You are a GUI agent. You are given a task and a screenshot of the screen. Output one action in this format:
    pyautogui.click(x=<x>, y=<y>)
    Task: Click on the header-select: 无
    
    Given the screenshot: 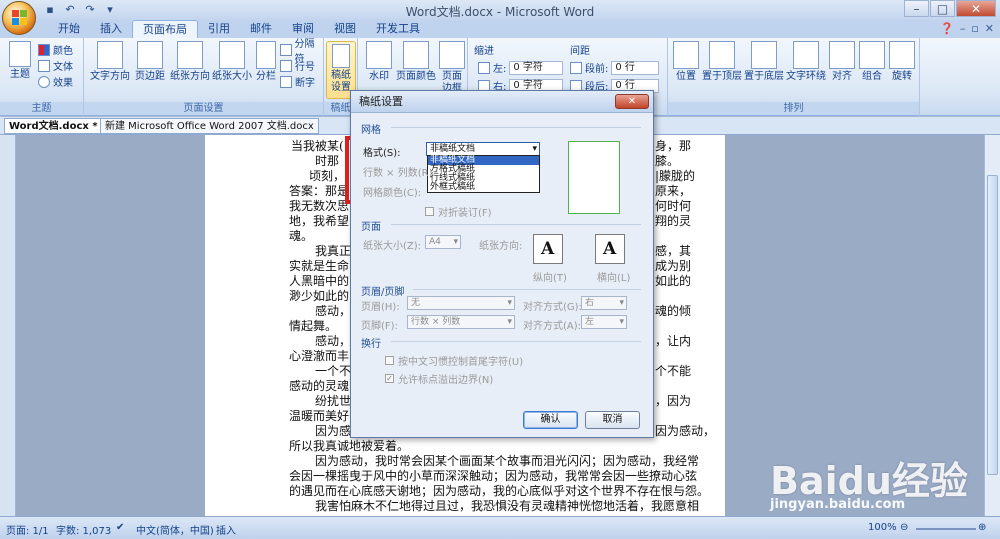 What is the action you would take?
    pyautogui.click(x=461, y=303)
    